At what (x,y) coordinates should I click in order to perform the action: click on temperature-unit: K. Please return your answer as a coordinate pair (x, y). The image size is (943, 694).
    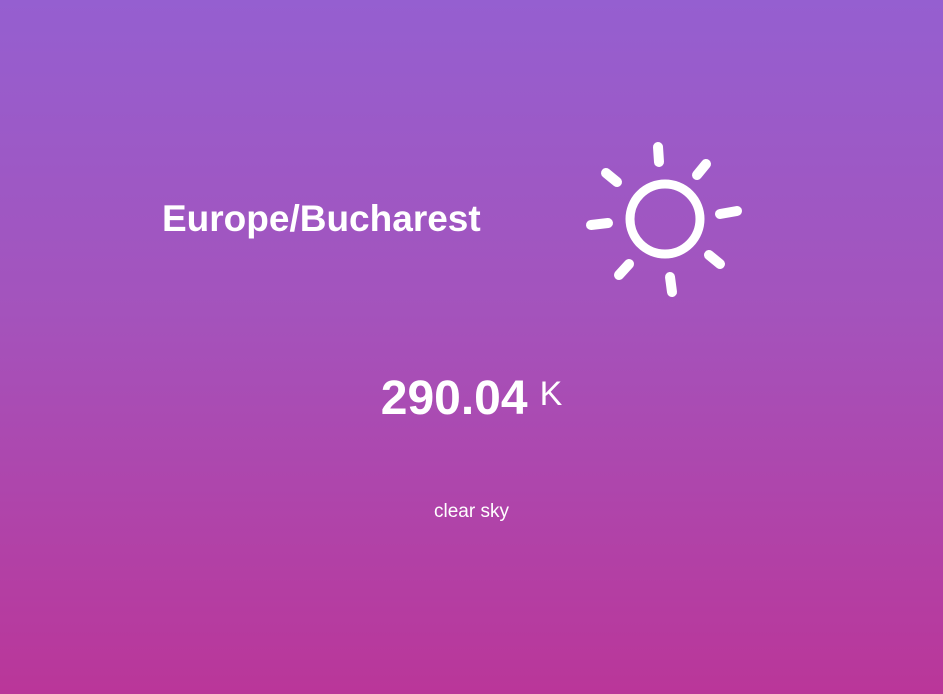
    Looking at the image, I should click on (551, 394).